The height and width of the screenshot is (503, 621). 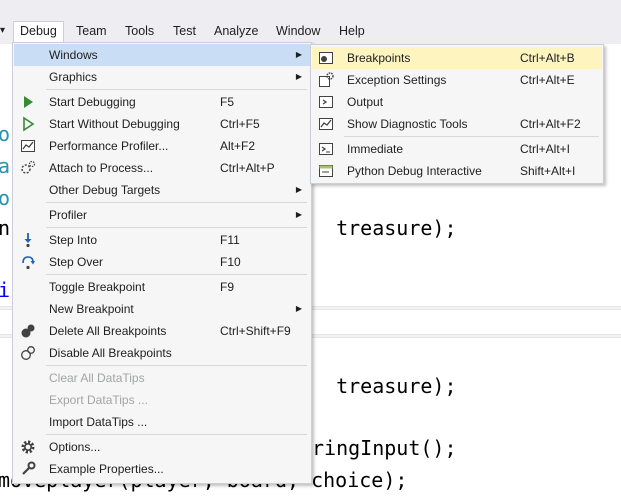 I want to click on menu-item-label: Python Debug Interactive, so click(x=414, y=171).